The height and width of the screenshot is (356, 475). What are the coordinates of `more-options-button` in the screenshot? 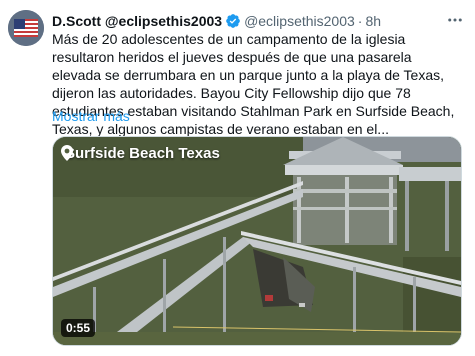 It's located at (455, 20).